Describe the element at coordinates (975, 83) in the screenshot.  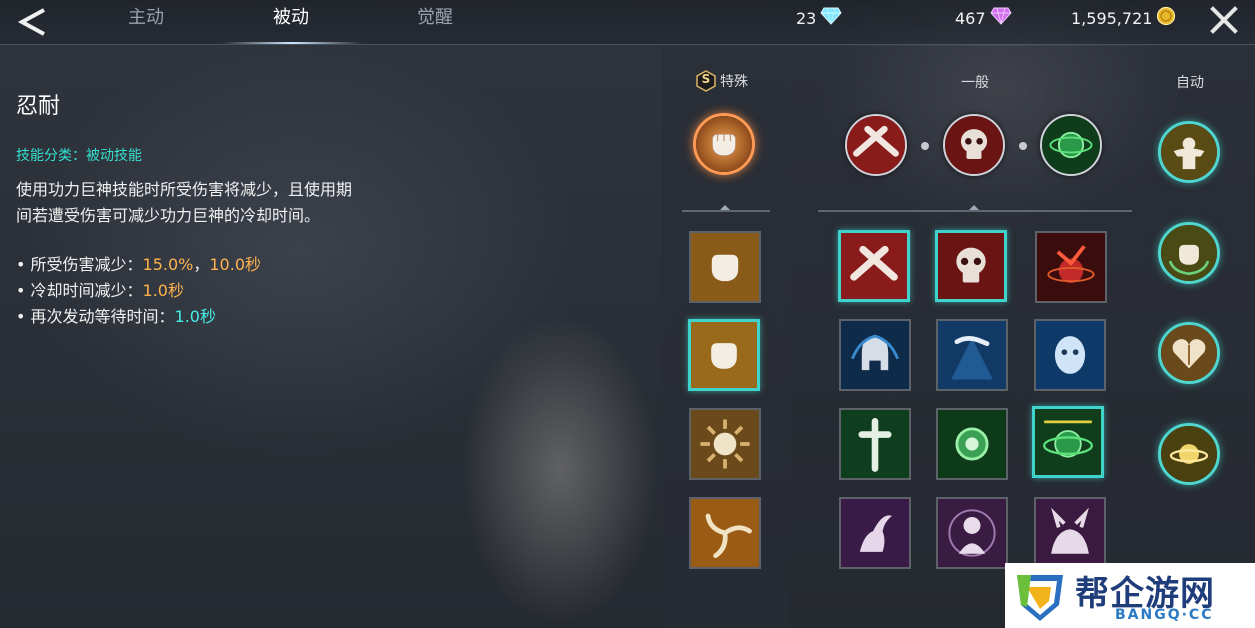
I see `general-column-header: 一般` at that location.